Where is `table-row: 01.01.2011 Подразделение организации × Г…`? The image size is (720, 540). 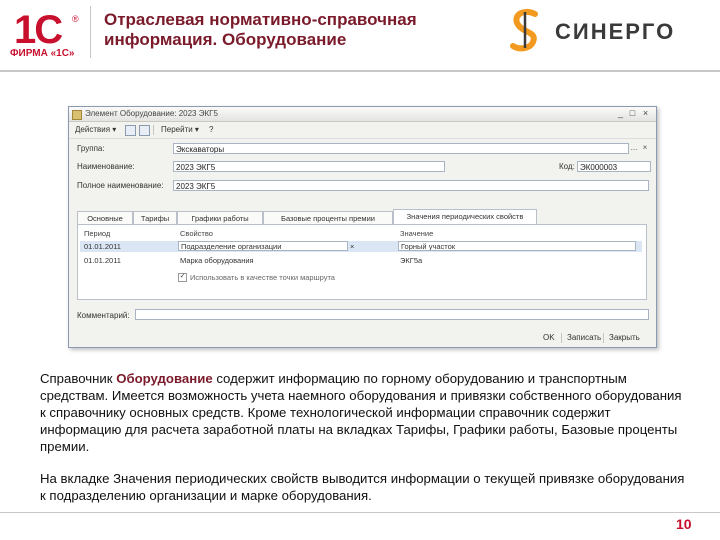
table-row: 01.01.2011 Подразделение организации × Г… is located at coordinates (361, 246).